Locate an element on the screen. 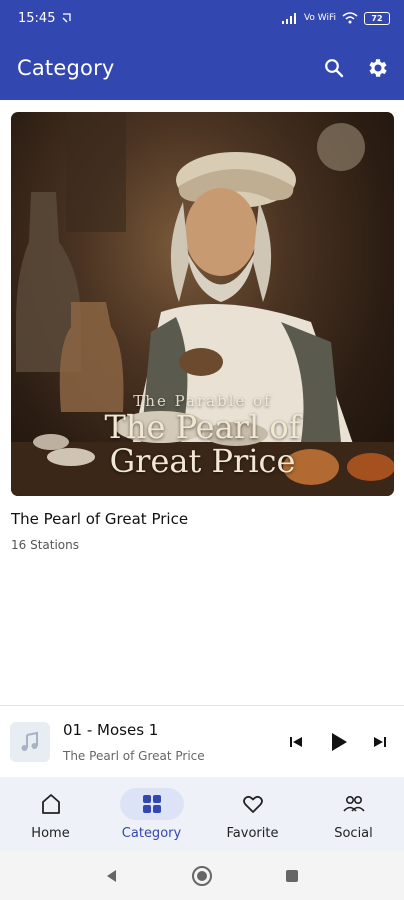 This screenshot has height=900, width=404. play-icon is located at coordinates (339, 741).